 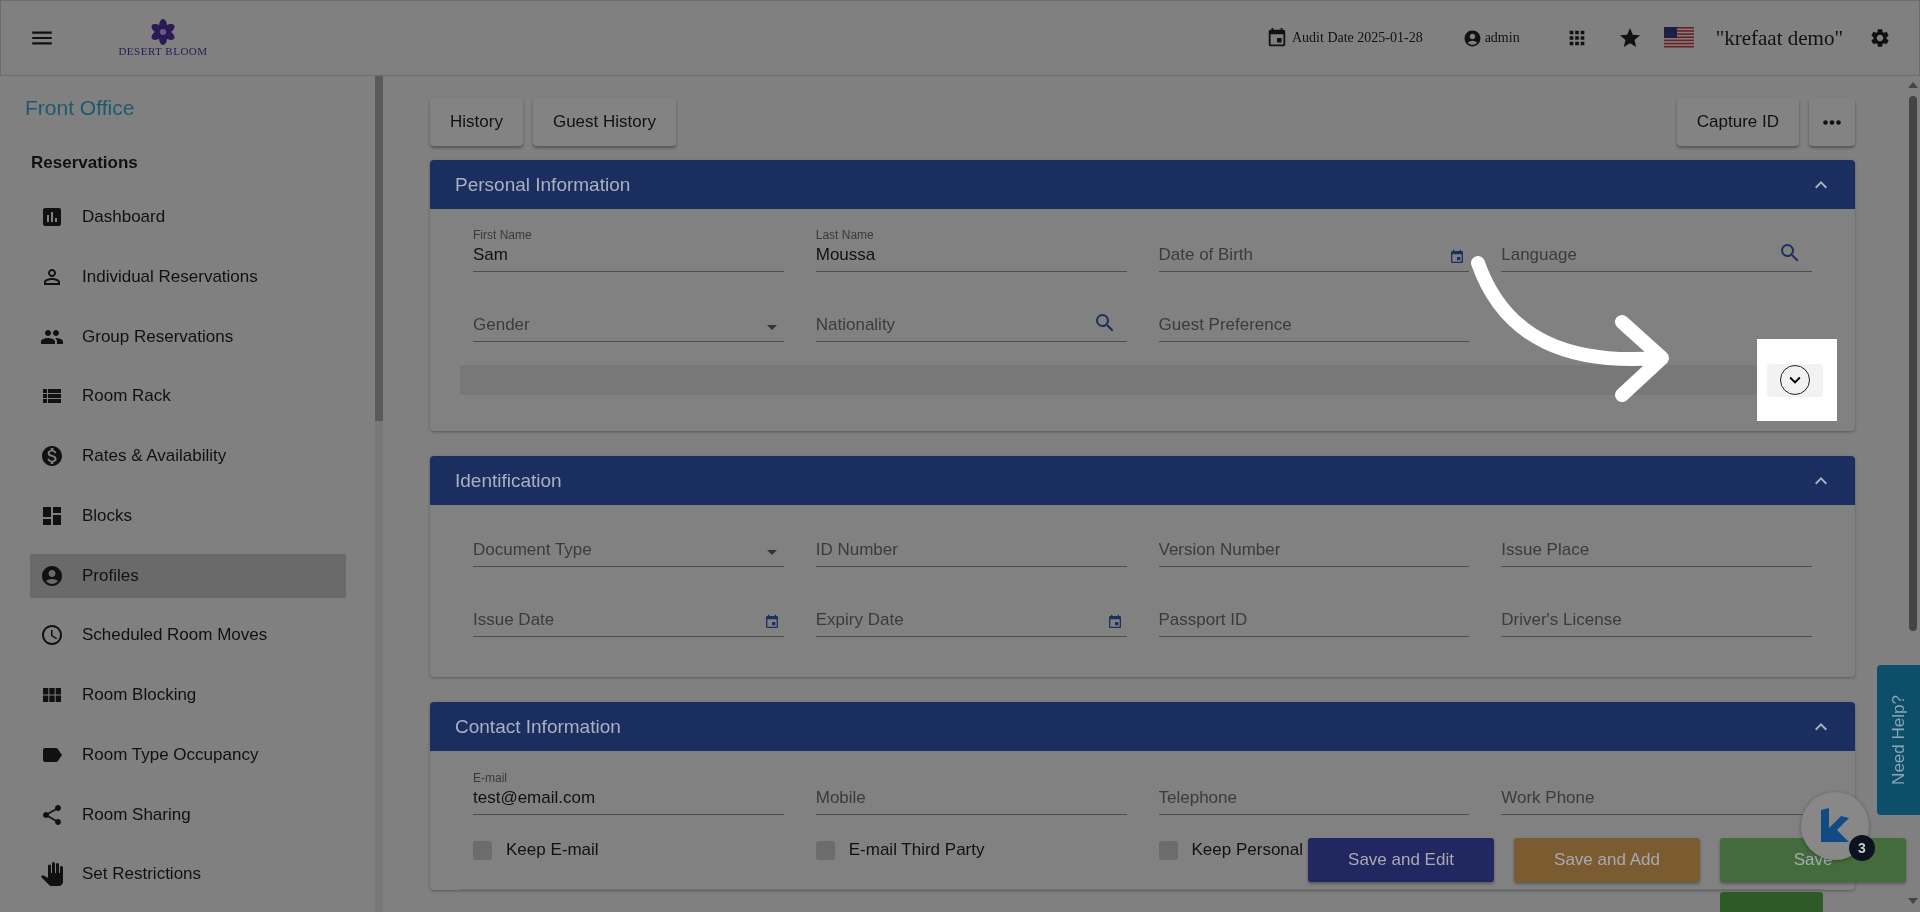 What do you see at coordinates (845, 235) in the screenshot?
I see `field-label: Last Name` at bounding box center [845, 235].